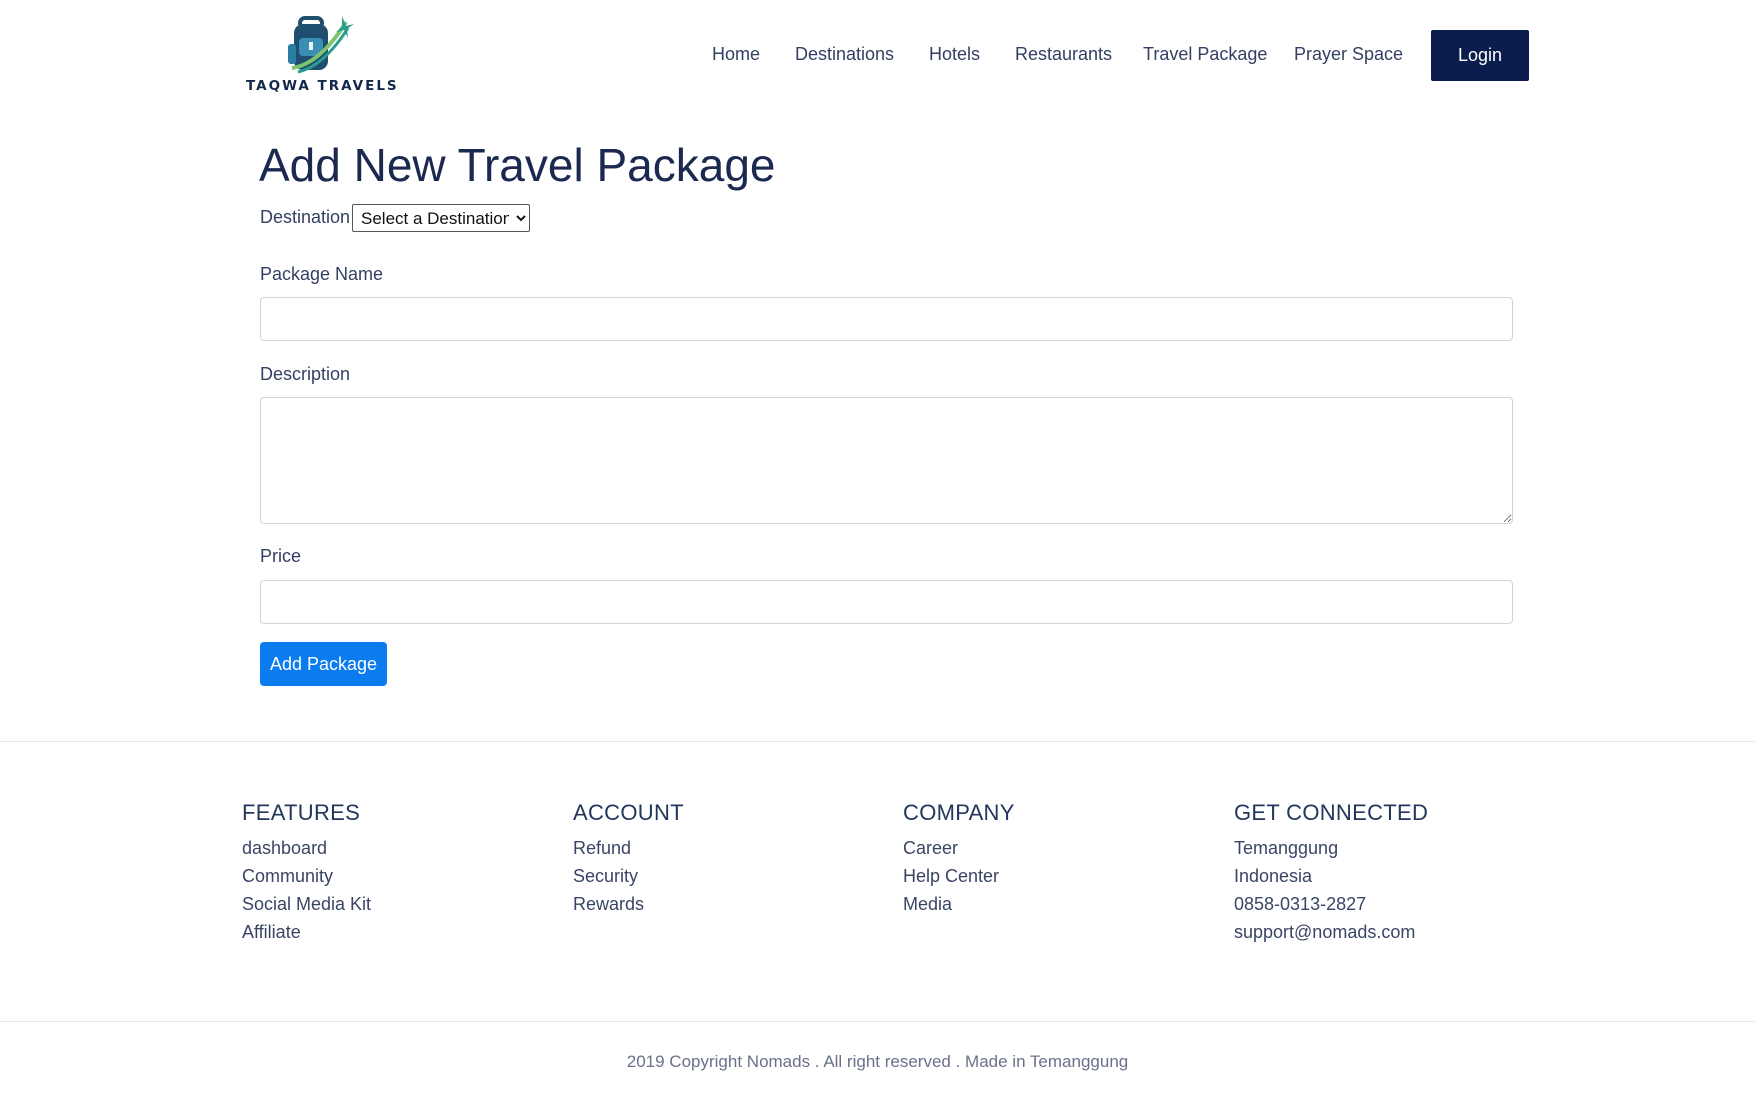 This screenshot has width=1755, height=1105. What do you see at coordinates (959, 812) in the screenshot?
I see `footer-heading-company: COMPANY` at bounding box center [959, 812].